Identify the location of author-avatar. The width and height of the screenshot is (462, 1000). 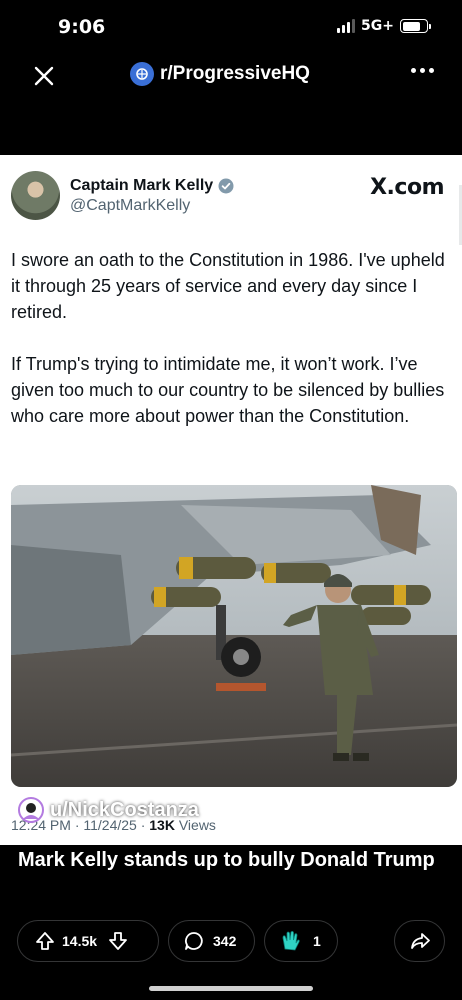
(35, 195).